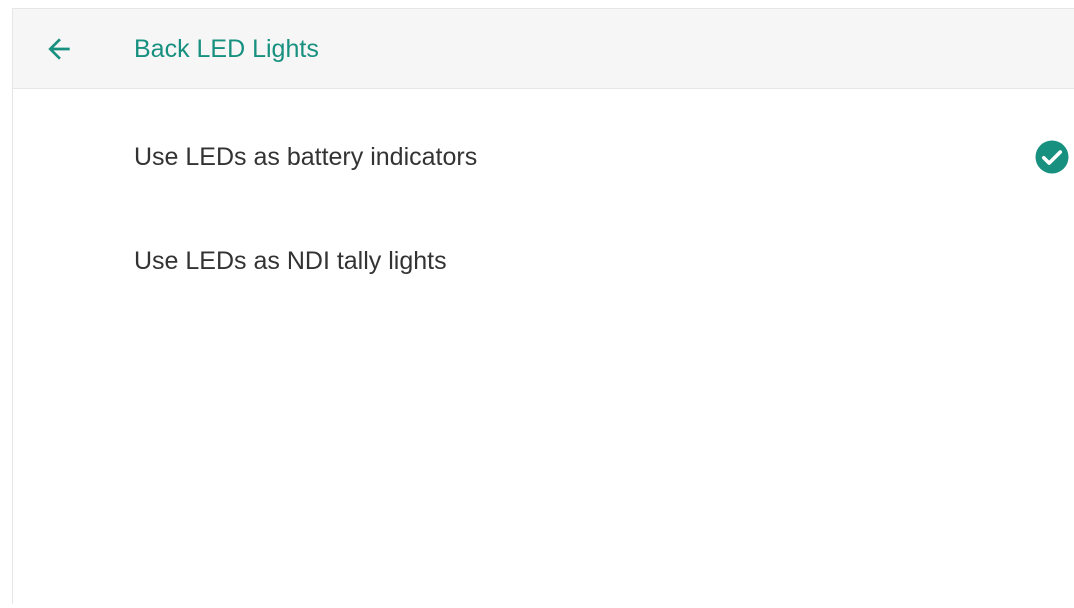 The image size is (1074, 608). I want to click on back-button, so click(59, 49).